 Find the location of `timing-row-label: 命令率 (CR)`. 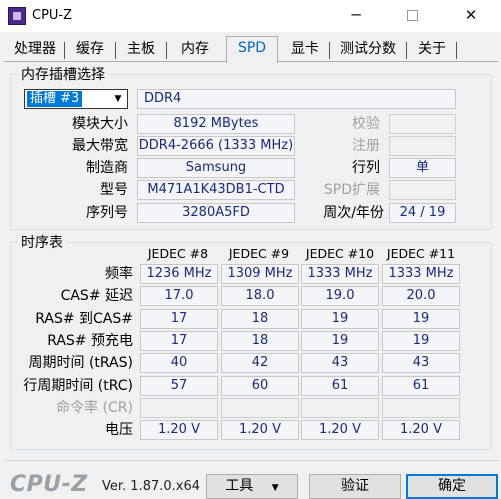

timing-row-label: 命令率 (CR) is located at coordinates (94, 407).